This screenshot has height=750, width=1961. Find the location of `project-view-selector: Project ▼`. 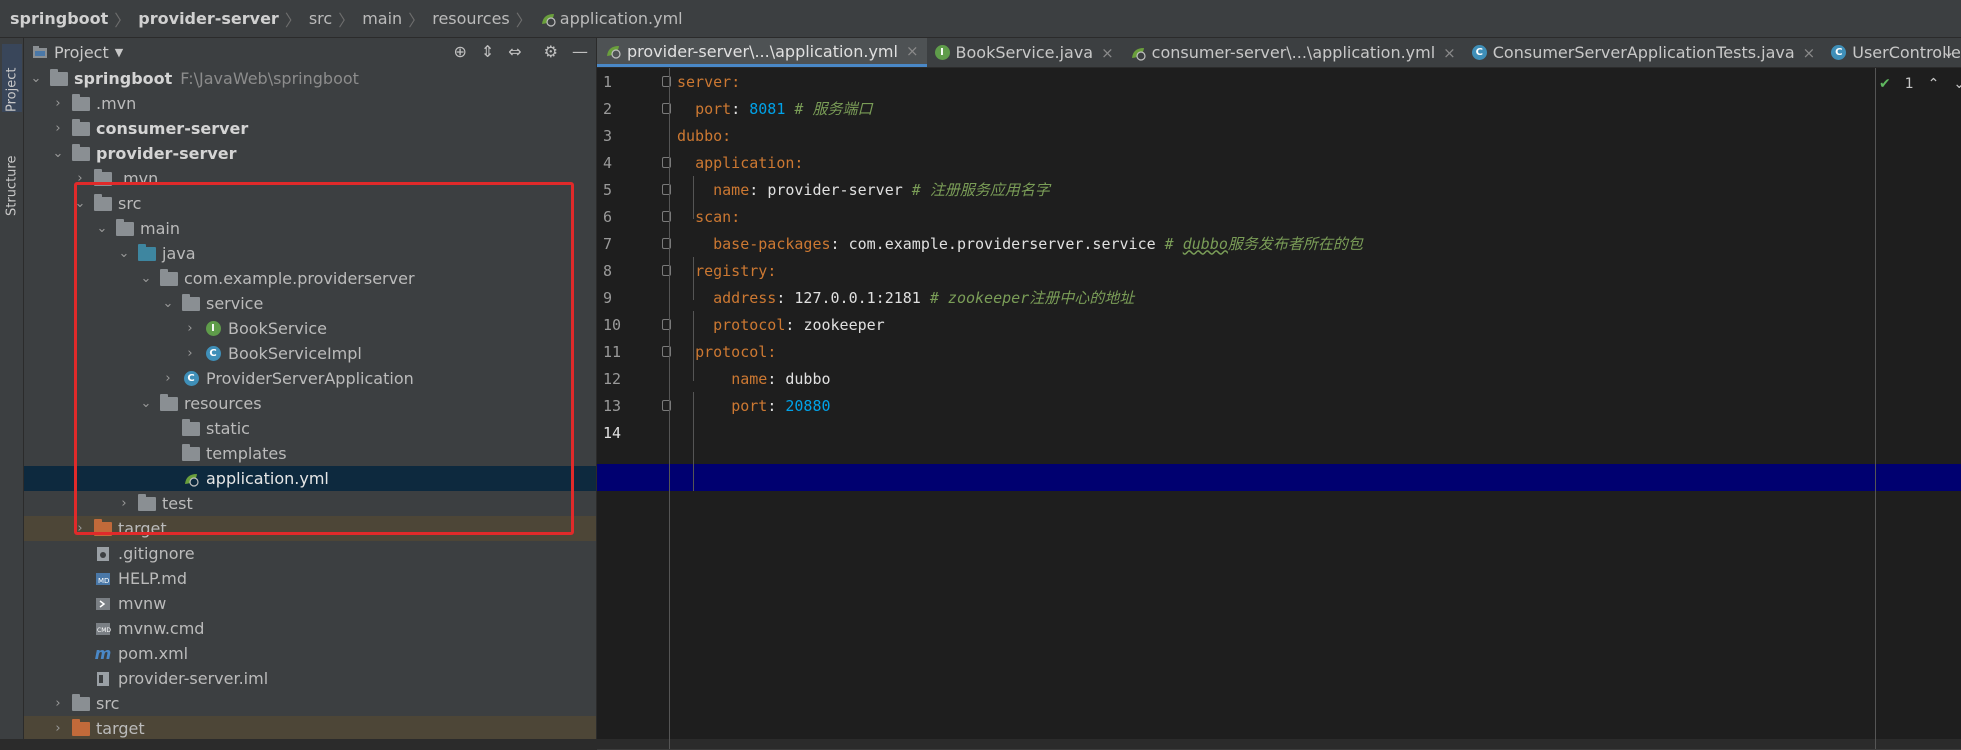

project-view-selector: Project ▼ is located at coordinates (77, 52).